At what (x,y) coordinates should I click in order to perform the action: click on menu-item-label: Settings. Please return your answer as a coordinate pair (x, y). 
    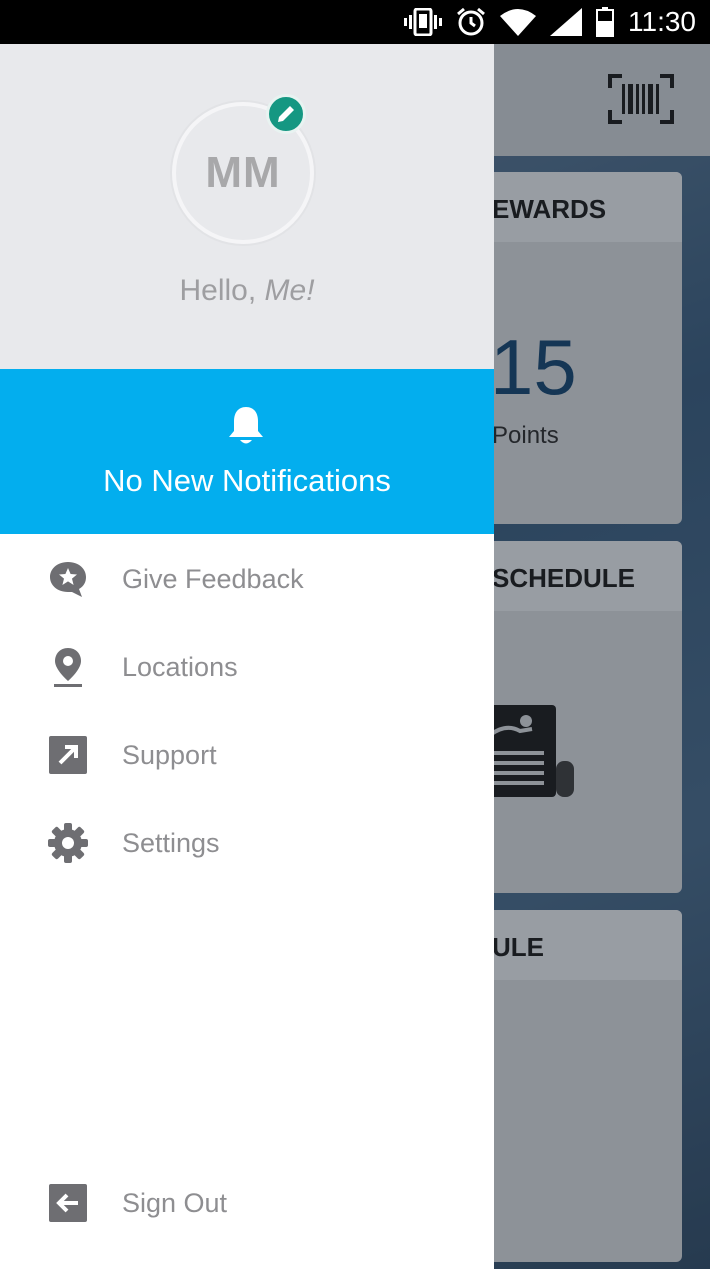
    Looking at the image, I should click on (171, 842).